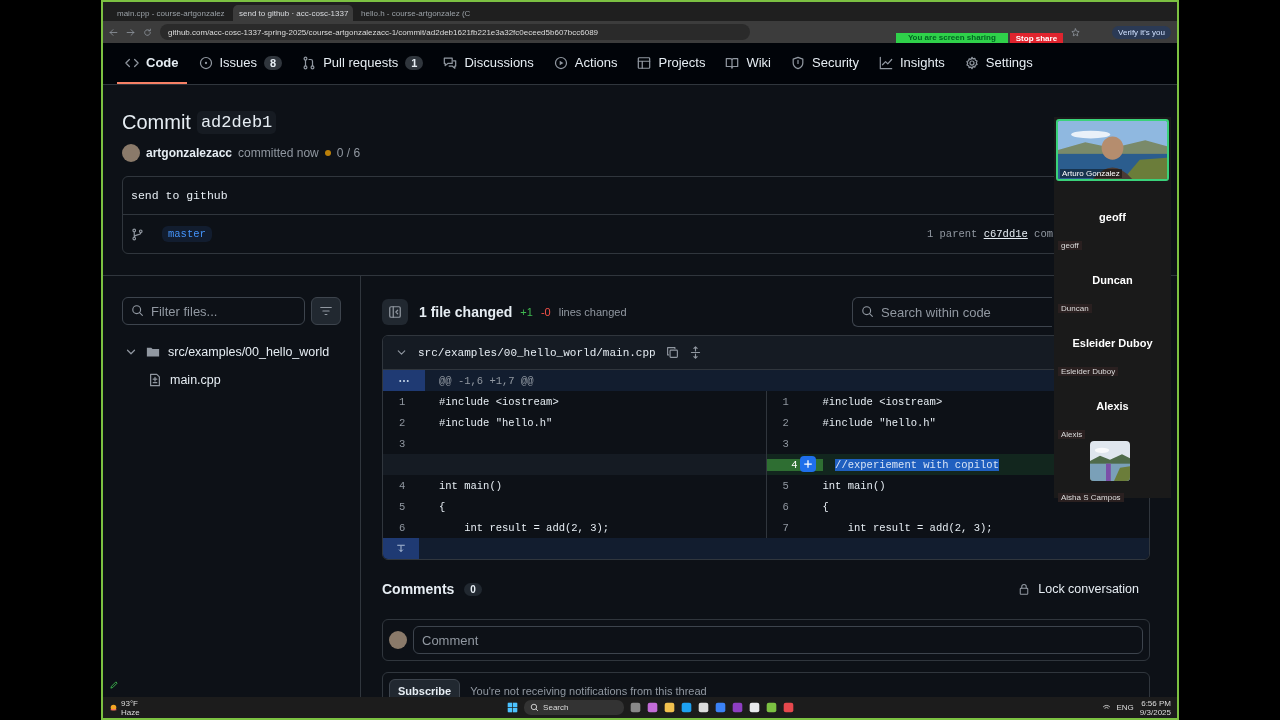 This screenshot has height=720, width=1280. Describe the element at coordinates (113, 707) in the screenshot. I see `weather-icon` at that location.